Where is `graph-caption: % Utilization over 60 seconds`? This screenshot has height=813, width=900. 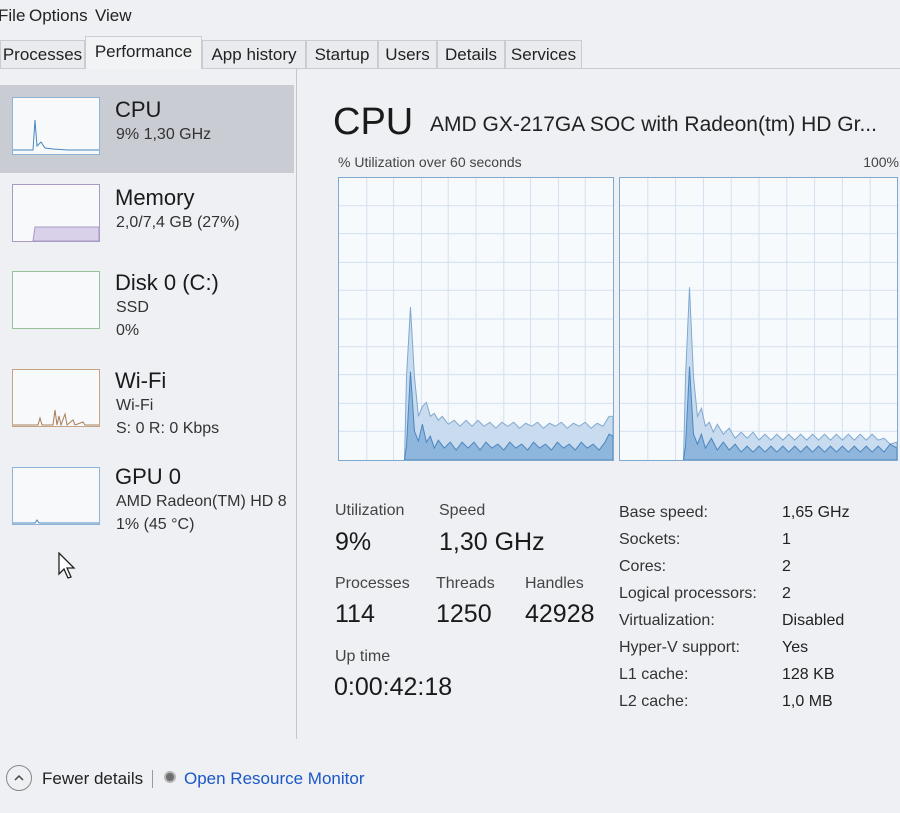 graph-caption: % Utilization over 60 seconds is located at coordinates (430, 162).